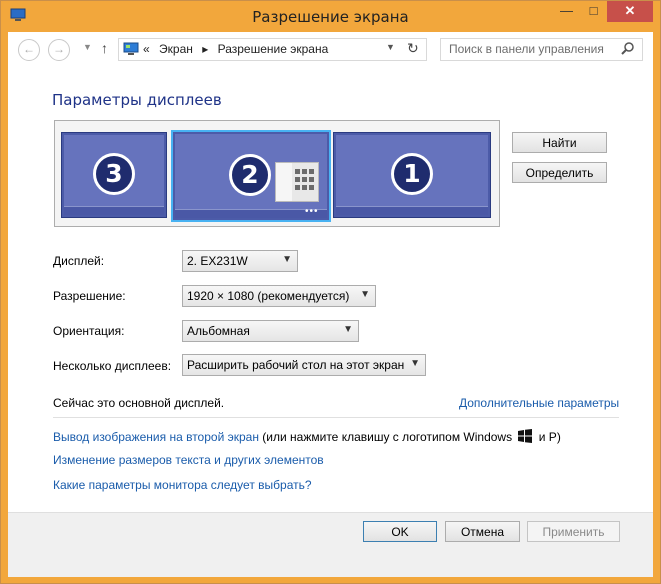 This screenshot has width=661, height=584. What do you see at coordinates (131, 48) in the screenshot?
I see `control-panel-icon` at bounding box center [131, 48].